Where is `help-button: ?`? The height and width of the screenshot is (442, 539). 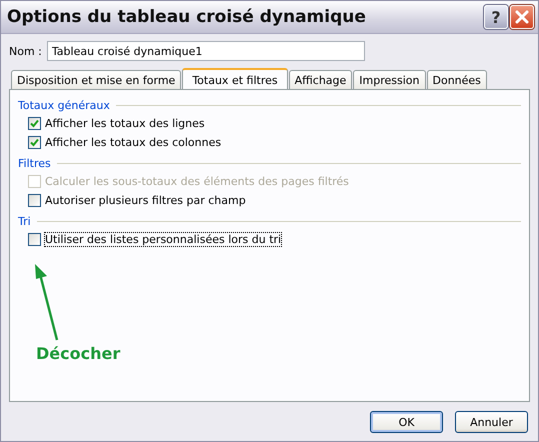 help-button: ? is located at coordinates (496, 17).